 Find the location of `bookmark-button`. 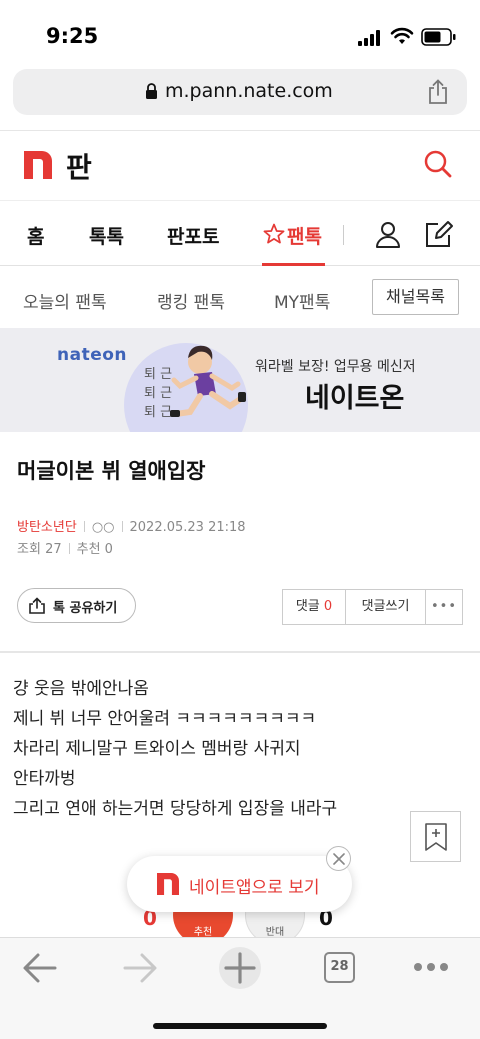

bookmark-button is located at coordinates (435, 836).